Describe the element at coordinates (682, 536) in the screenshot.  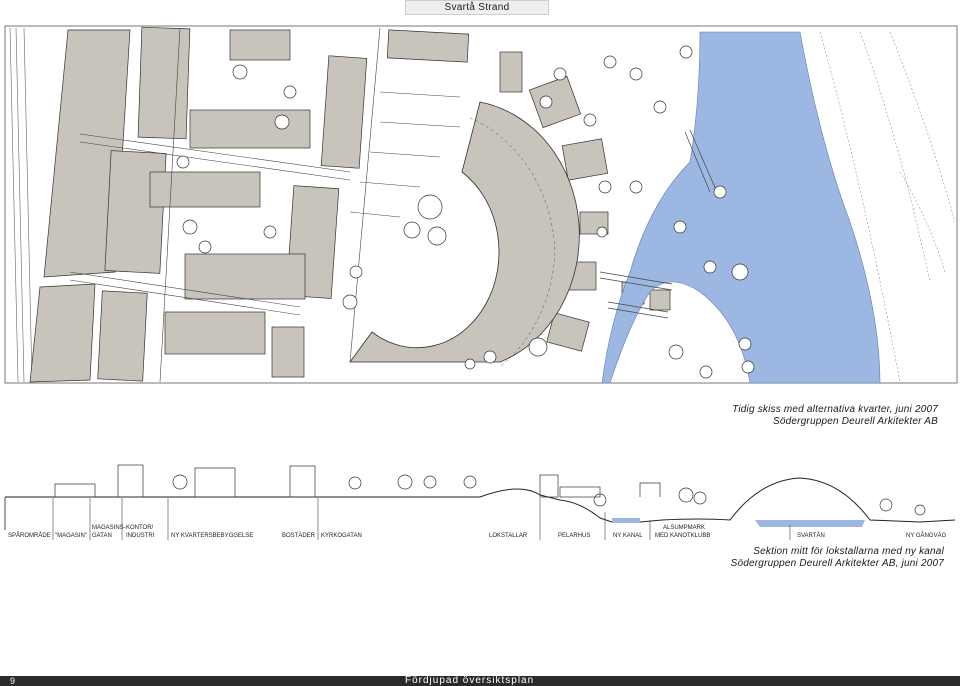
I see `label-alsumpmark-2: MED KANOTKLUBB` at that location.